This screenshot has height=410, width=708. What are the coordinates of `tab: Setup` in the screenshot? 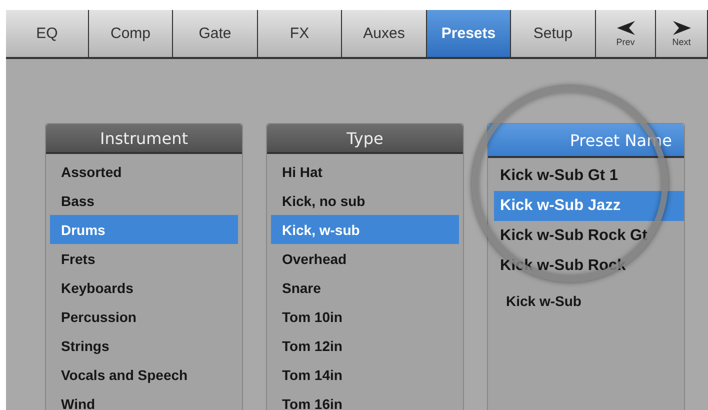 It's located at (553, 33).